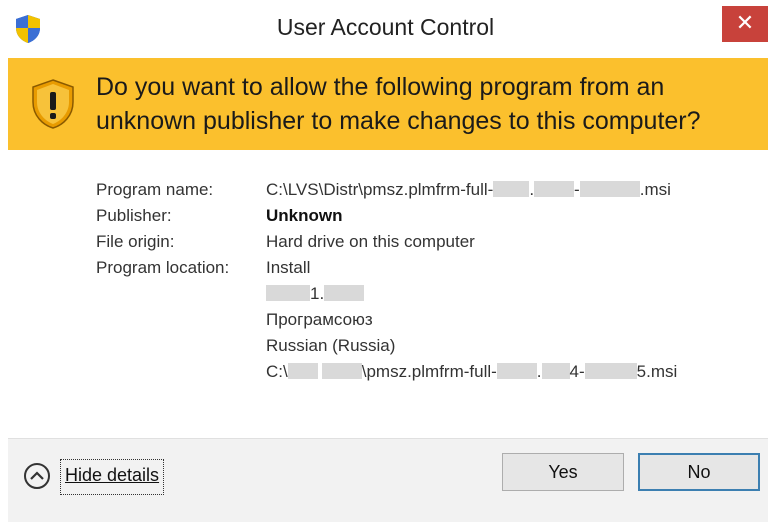  What do you see at coordinates (657, 371) in the screenshot?
I see `location-line-5-suffix: 5.msi` at bounding box center [657, 371].